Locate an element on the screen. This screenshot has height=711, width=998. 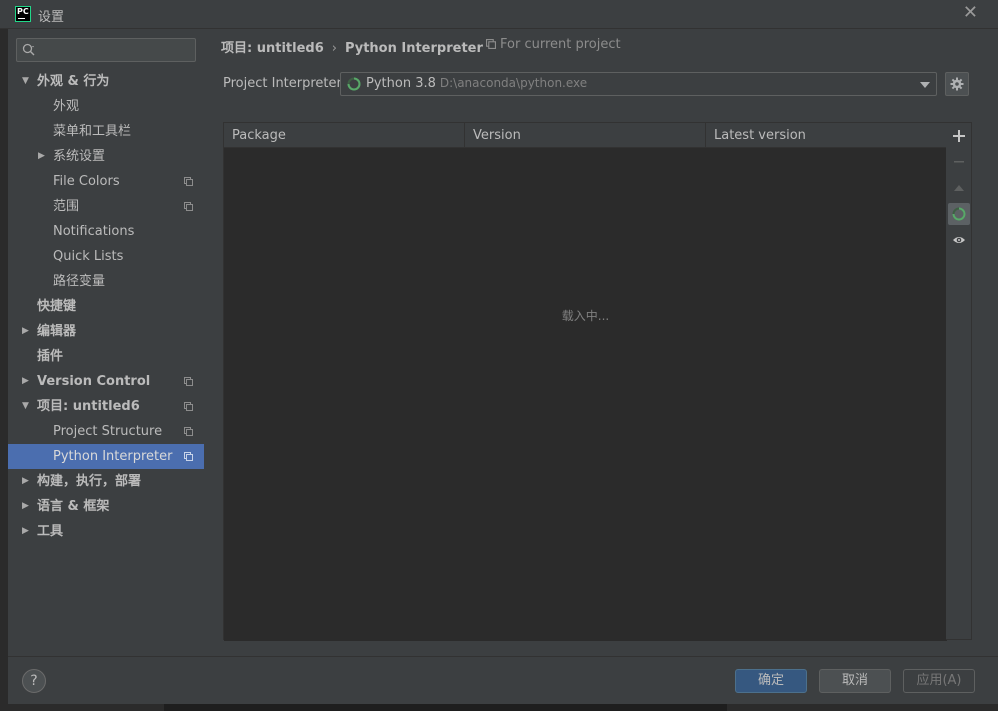
window-title: 设置 is located at coordinates (51, 17).